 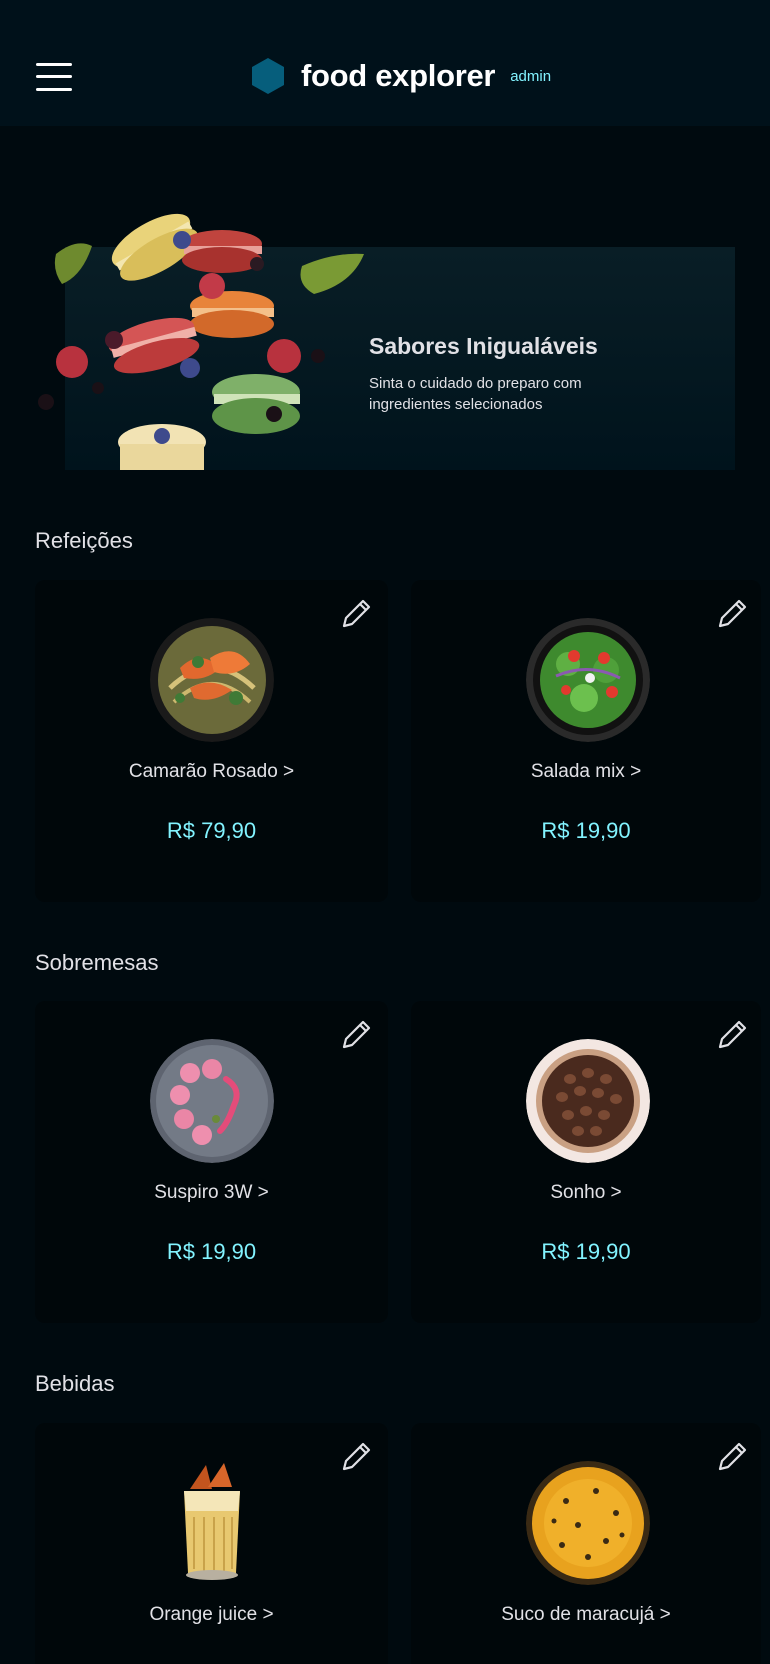 I want to click on brand: food explorer admin, so click(x=401, y=76).